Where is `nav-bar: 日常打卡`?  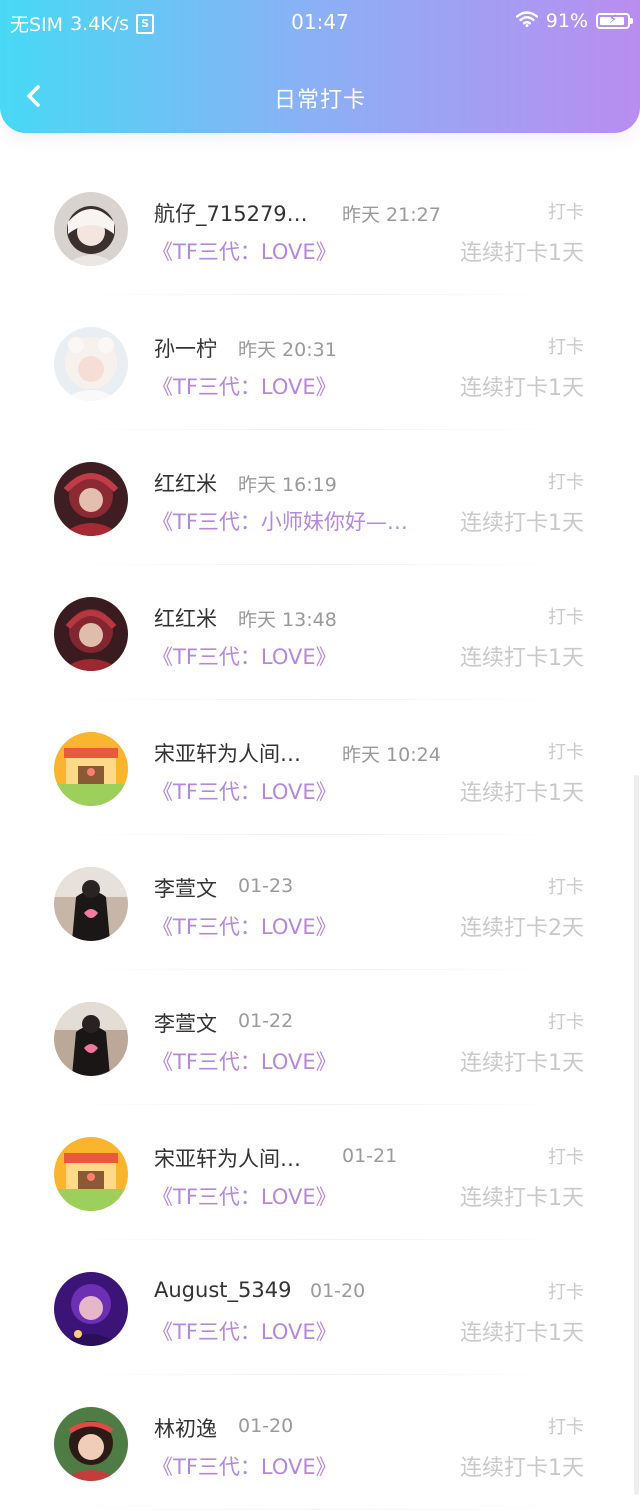 nav-bar: 日常打卡 is located at coordinates (320, 96).